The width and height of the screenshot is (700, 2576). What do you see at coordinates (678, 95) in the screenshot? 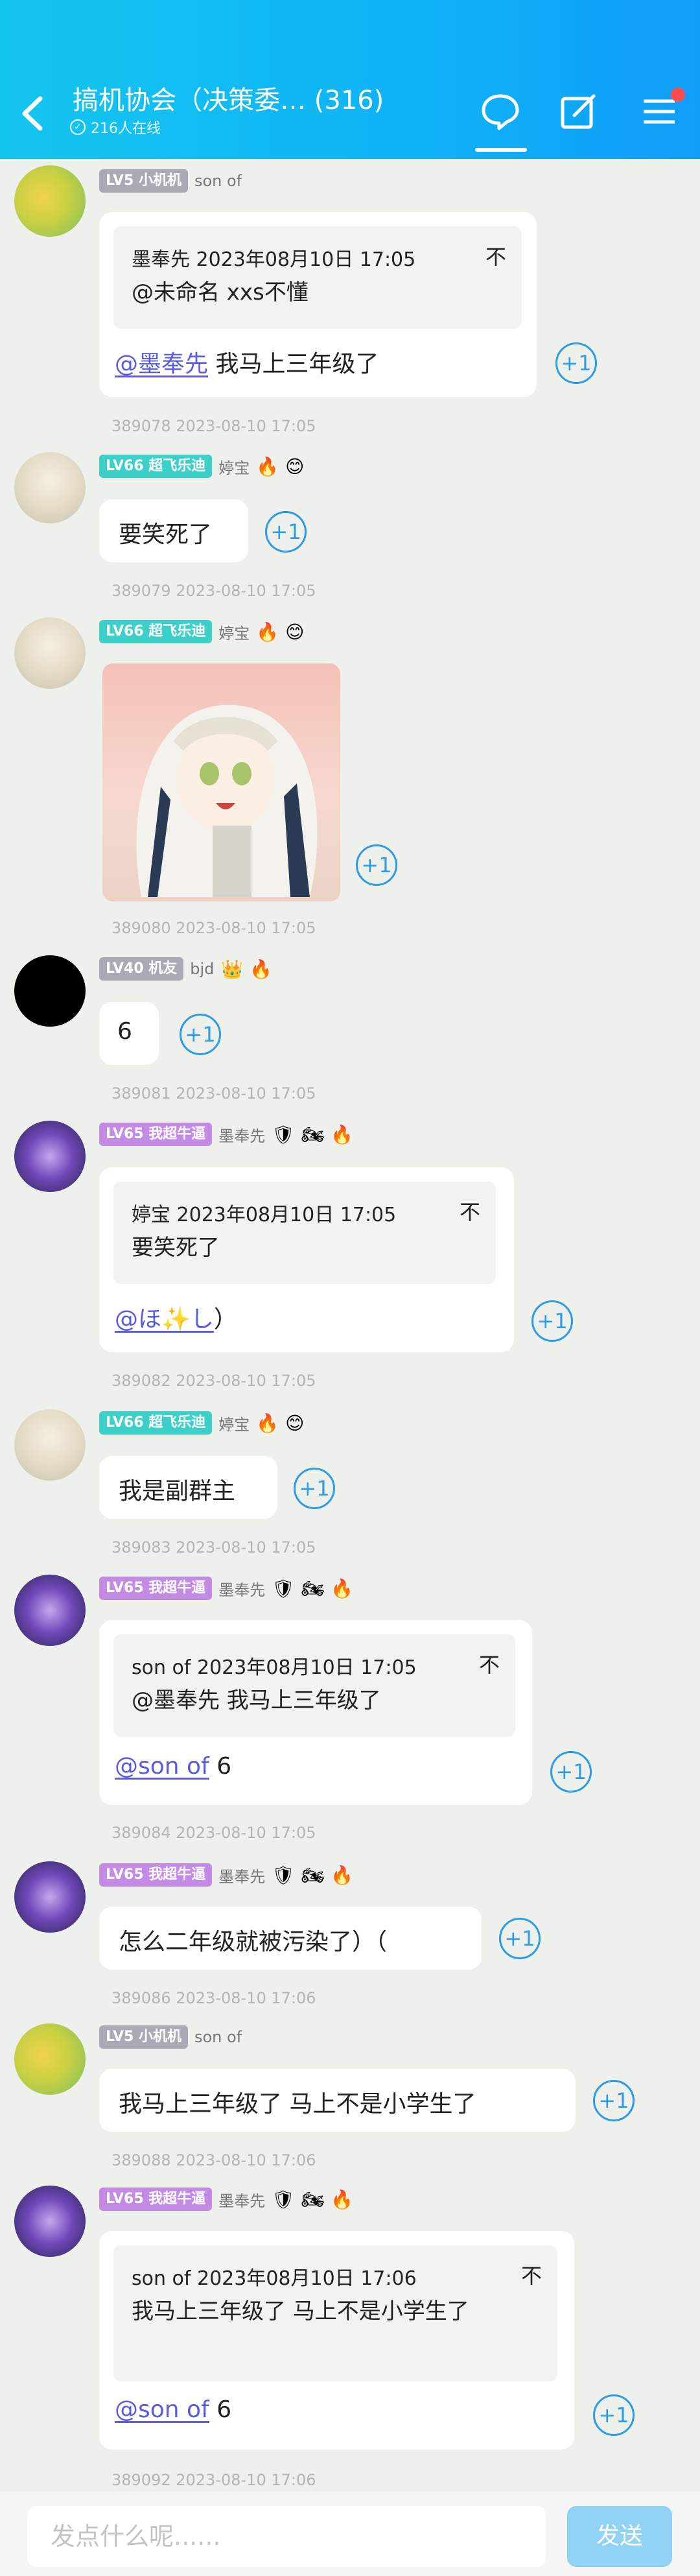
I see `notification-dot` at bounding box center [678, 95].